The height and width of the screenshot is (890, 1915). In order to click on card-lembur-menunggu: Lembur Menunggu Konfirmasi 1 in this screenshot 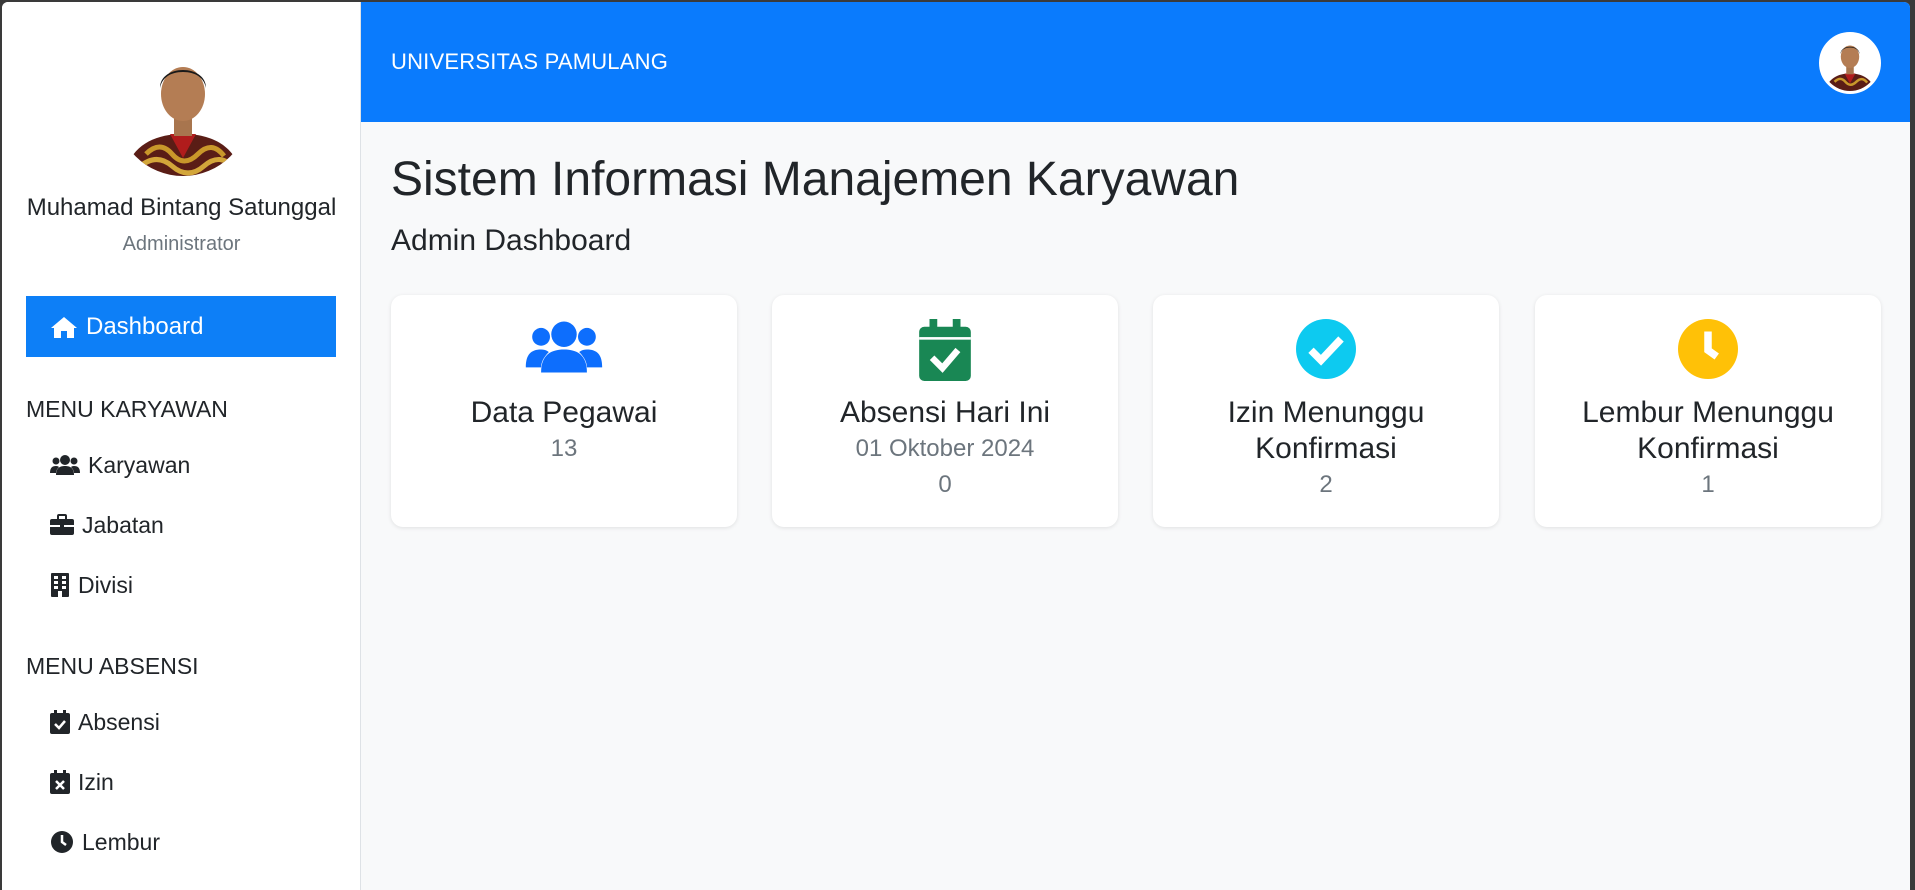, I will do `click(1708, 411)`.